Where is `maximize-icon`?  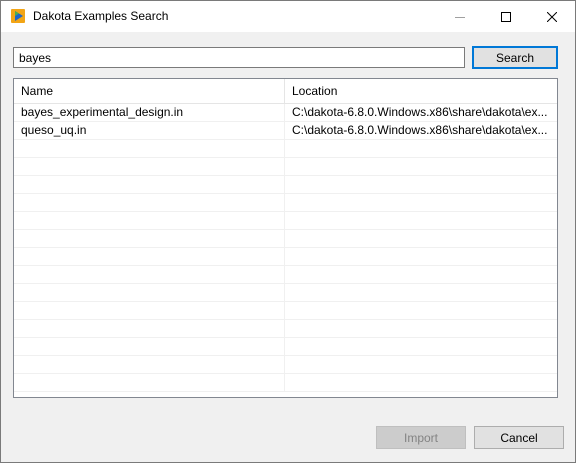
maximize-icon is located at coordinates (506, 16).